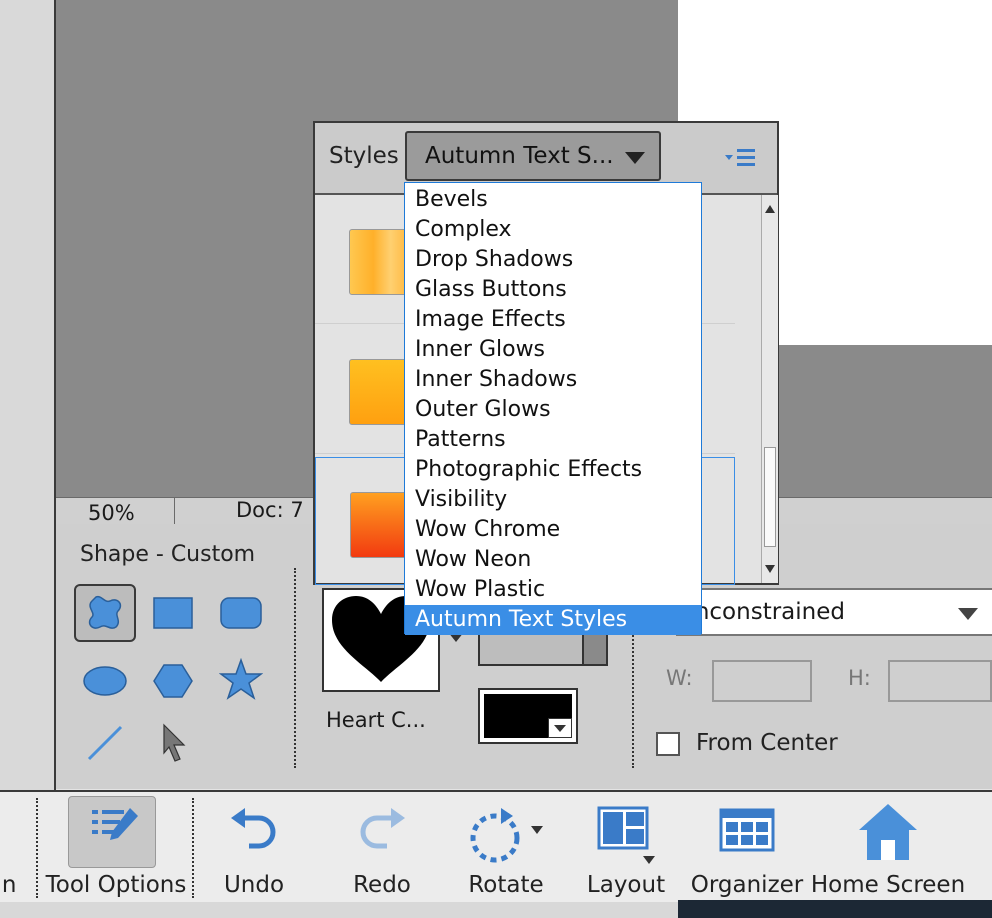 This screenshot has width=992, height=918. I want to click on rectangle-icon, so click(173, 613).